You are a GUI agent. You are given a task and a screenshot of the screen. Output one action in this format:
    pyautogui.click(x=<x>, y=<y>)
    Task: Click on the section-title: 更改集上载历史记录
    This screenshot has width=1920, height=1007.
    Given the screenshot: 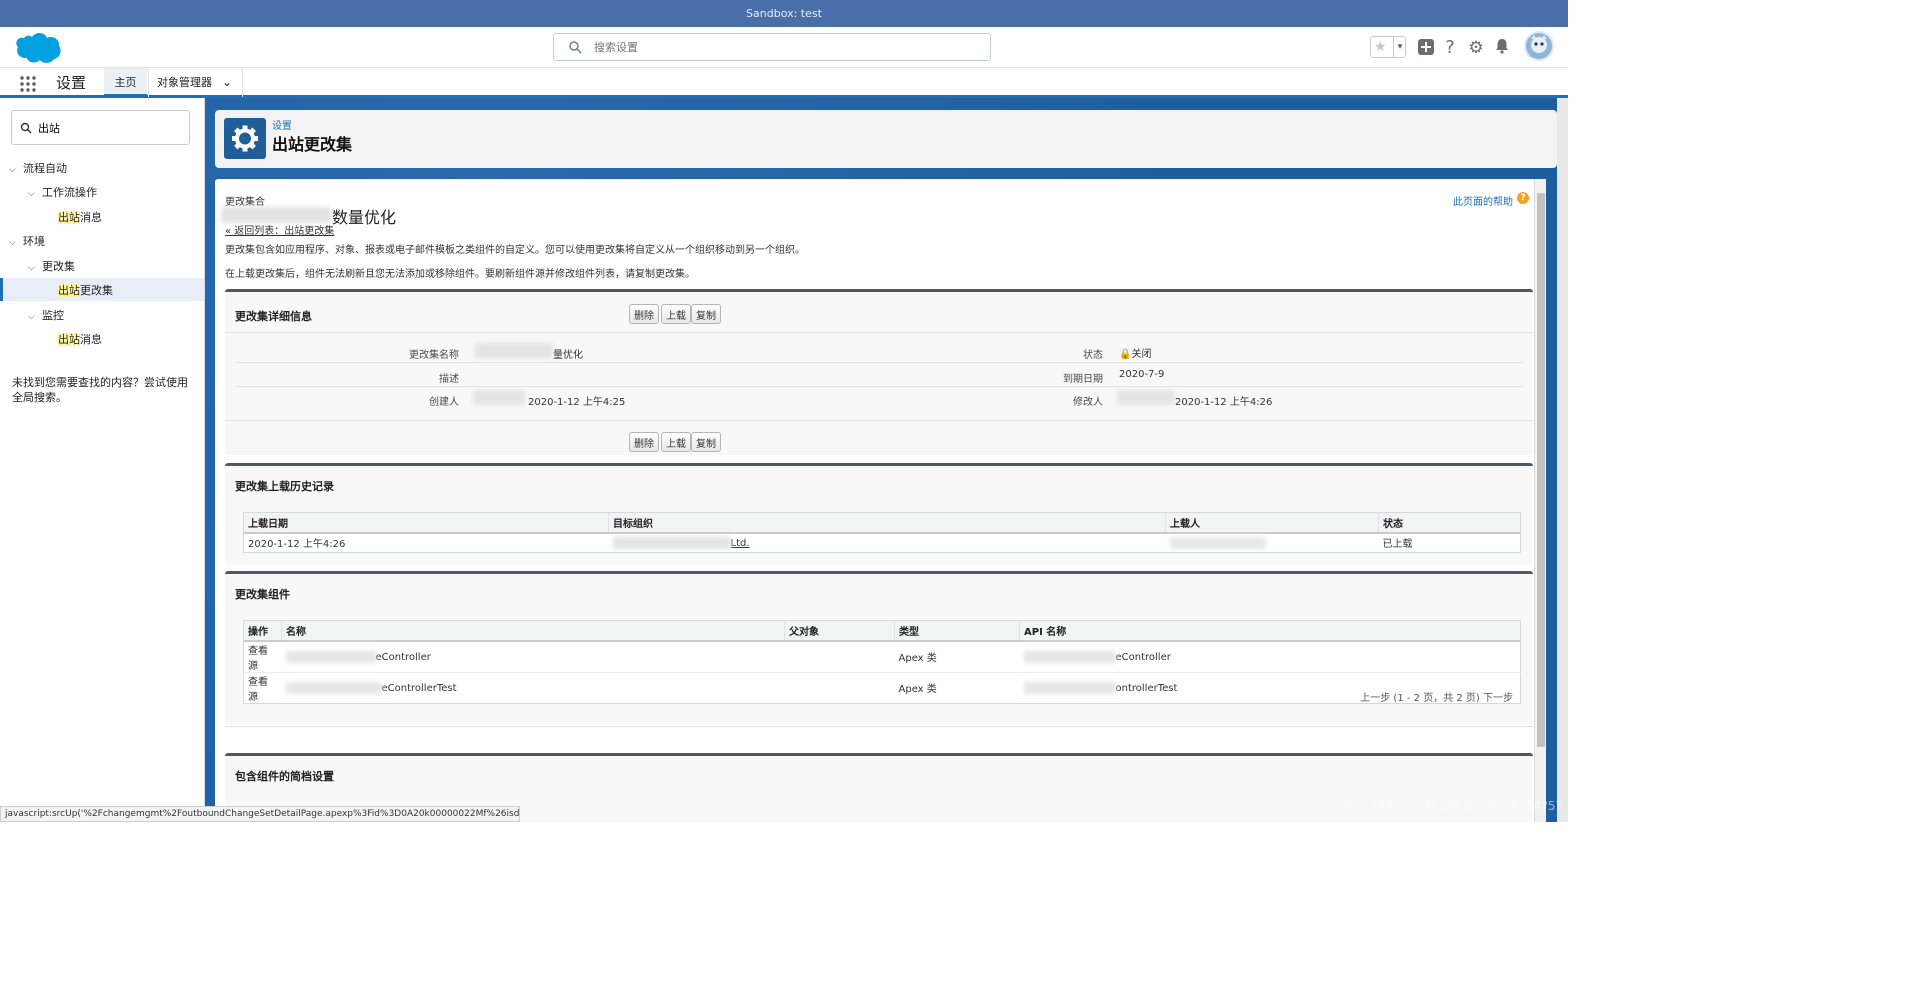 What is the action you would take?
    pyautogui.click(x=284, y=486)
    